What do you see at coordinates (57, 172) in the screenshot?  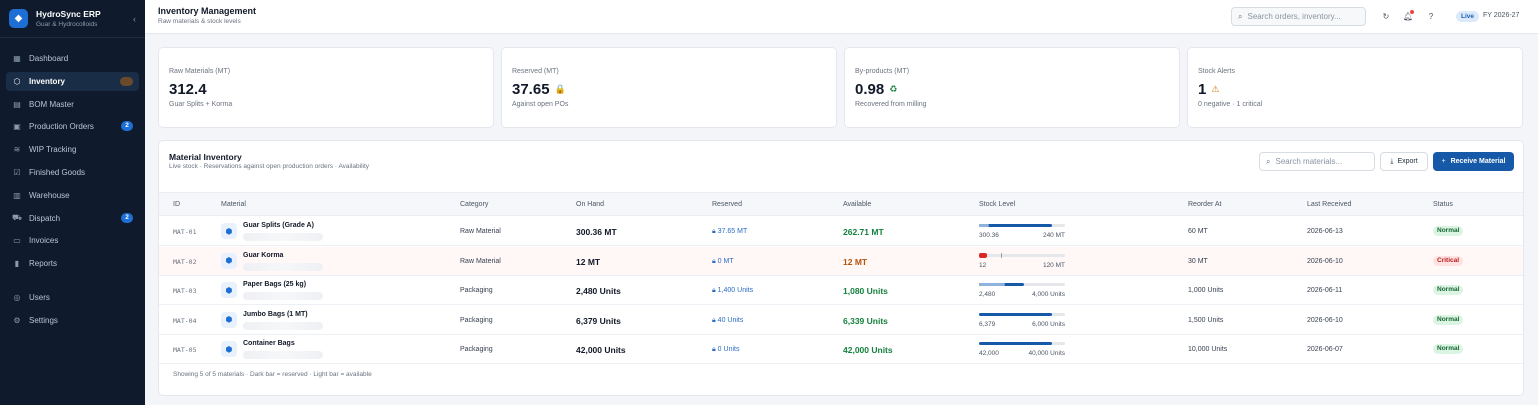 I see `sidebar-item-label: Finished Goods` at bounding box center [57, 172].